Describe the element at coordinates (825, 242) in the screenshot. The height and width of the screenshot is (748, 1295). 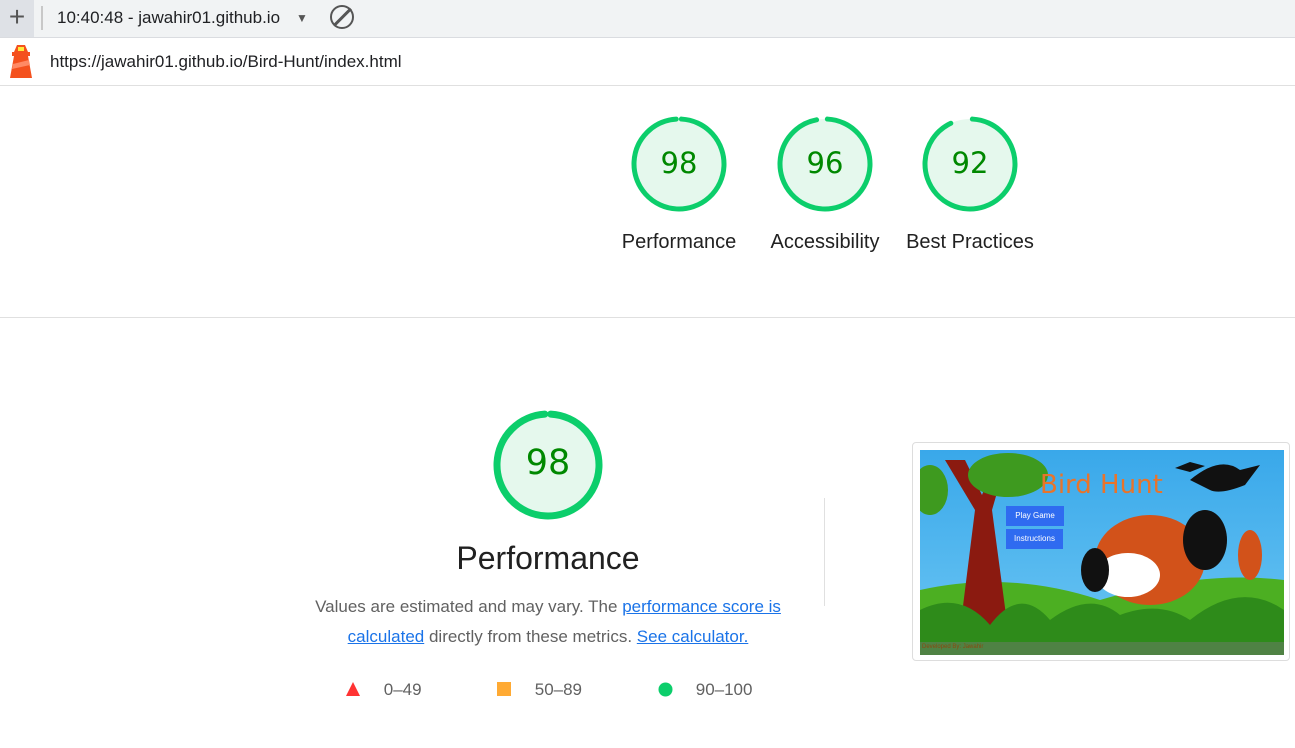
I see `score-label: Accessibility` at that location.